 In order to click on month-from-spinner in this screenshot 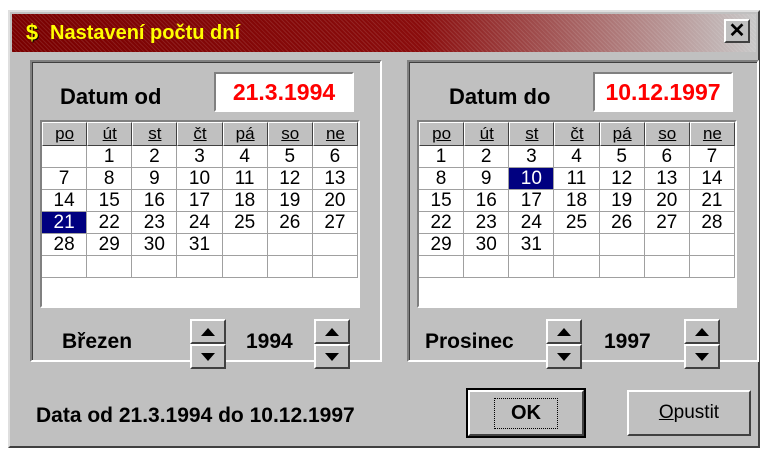, I will do `click(208, 344)`.